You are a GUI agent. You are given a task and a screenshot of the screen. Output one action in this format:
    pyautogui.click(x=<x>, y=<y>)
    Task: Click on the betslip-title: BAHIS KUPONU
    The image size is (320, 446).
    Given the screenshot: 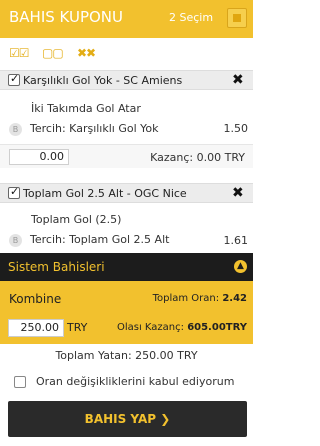 What is the action you would take?
    pyautogui.click(x=66, y=17)
    